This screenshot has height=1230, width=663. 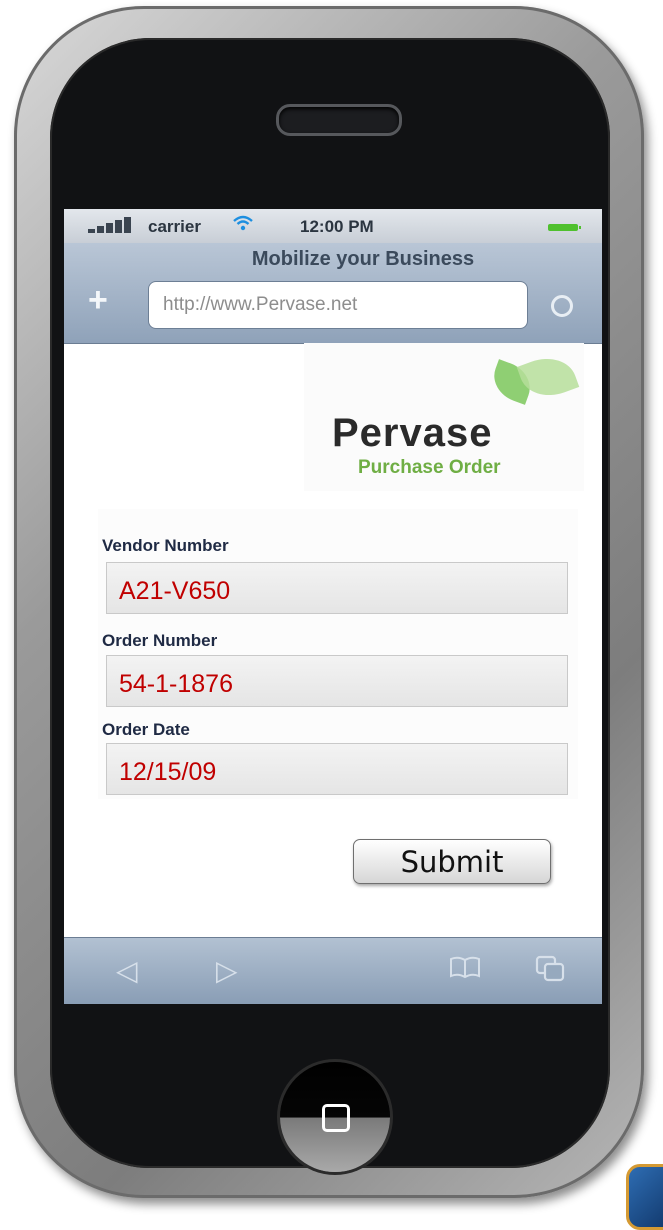 What do you see at coordinates (465, 970) in the screenshot?
I see `bookmarks-icon` at bounding box center [465, 970].